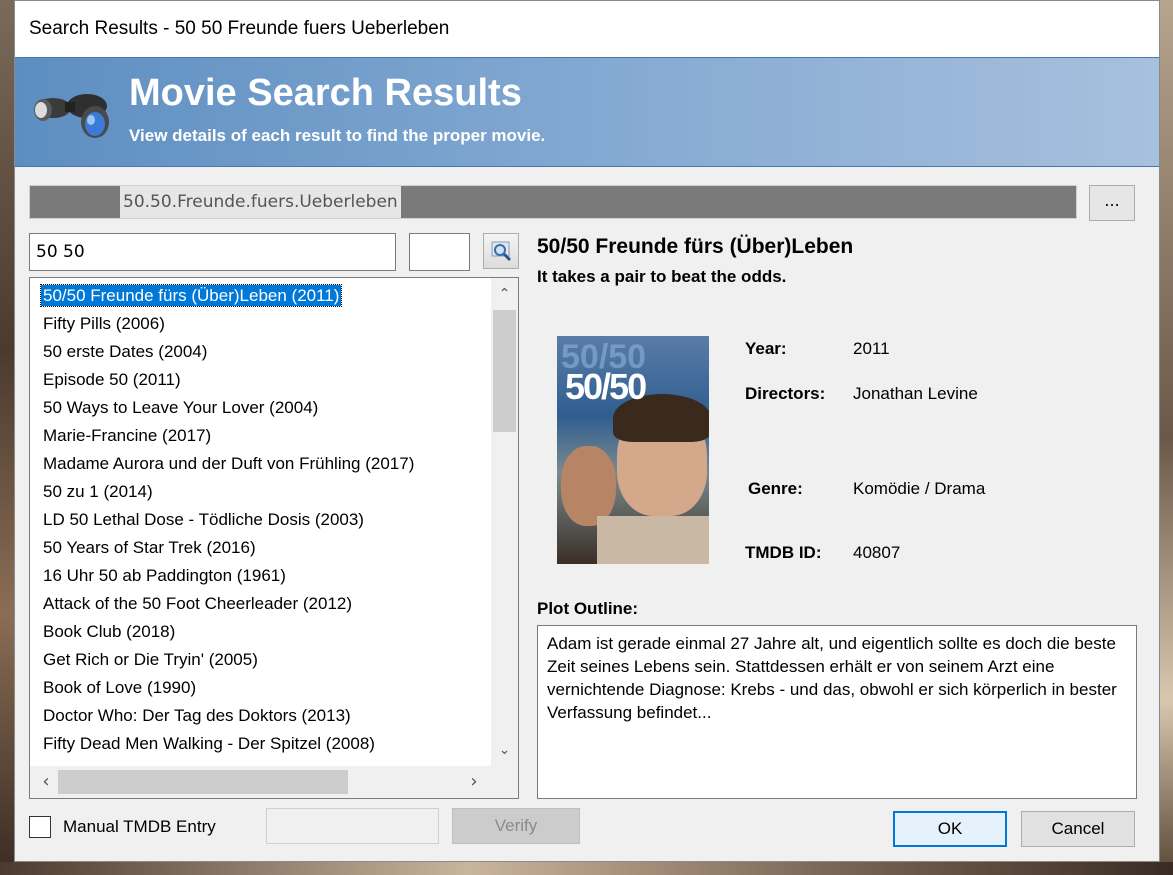  What do you see at coordinates (553, 202) in the screenshot?
I see `file-path-field: 50.50.Freunde.fuers.Ueberleben` at bounding box center [553, 202].